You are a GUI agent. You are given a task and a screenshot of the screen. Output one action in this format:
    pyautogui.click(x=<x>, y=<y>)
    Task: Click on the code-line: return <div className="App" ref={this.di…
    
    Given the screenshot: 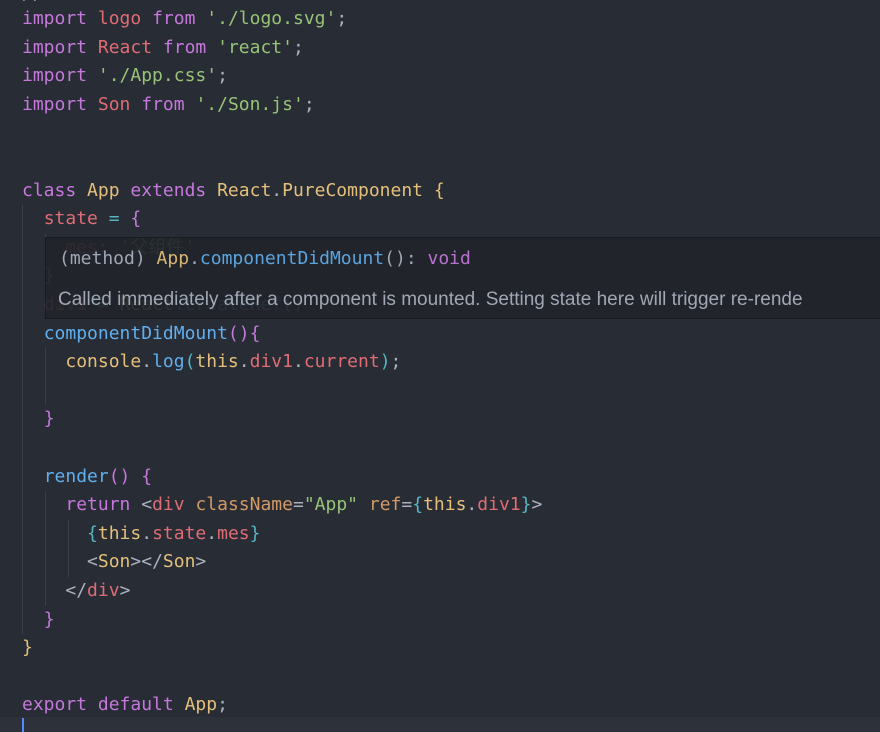 What is the action you would take?
    pyautogui.click(x=282, y=505)
    